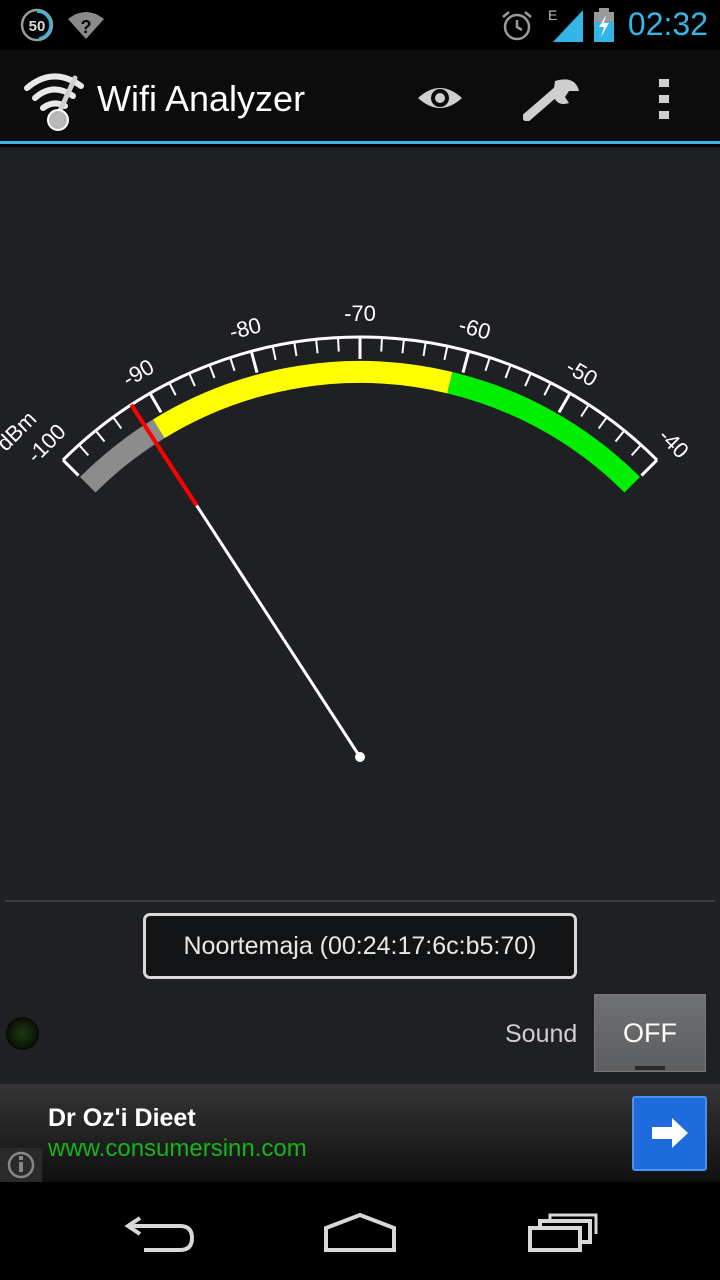 The height and width of the screenshot is (1280, 720). Describe the element at coordinates (582, 373) in the screenshot. I see `gauge-tick-label: -50` at that location.